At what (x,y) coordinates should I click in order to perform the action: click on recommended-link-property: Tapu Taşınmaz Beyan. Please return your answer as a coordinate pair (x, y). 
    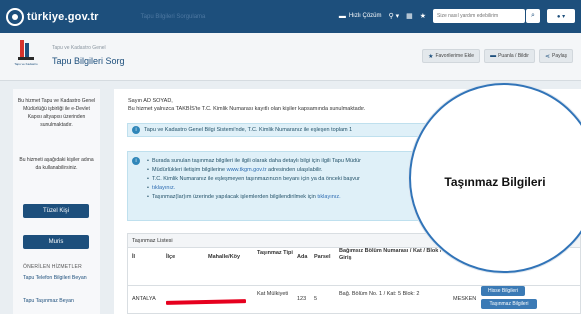
    Looking at the image, I should click on (58, 301).